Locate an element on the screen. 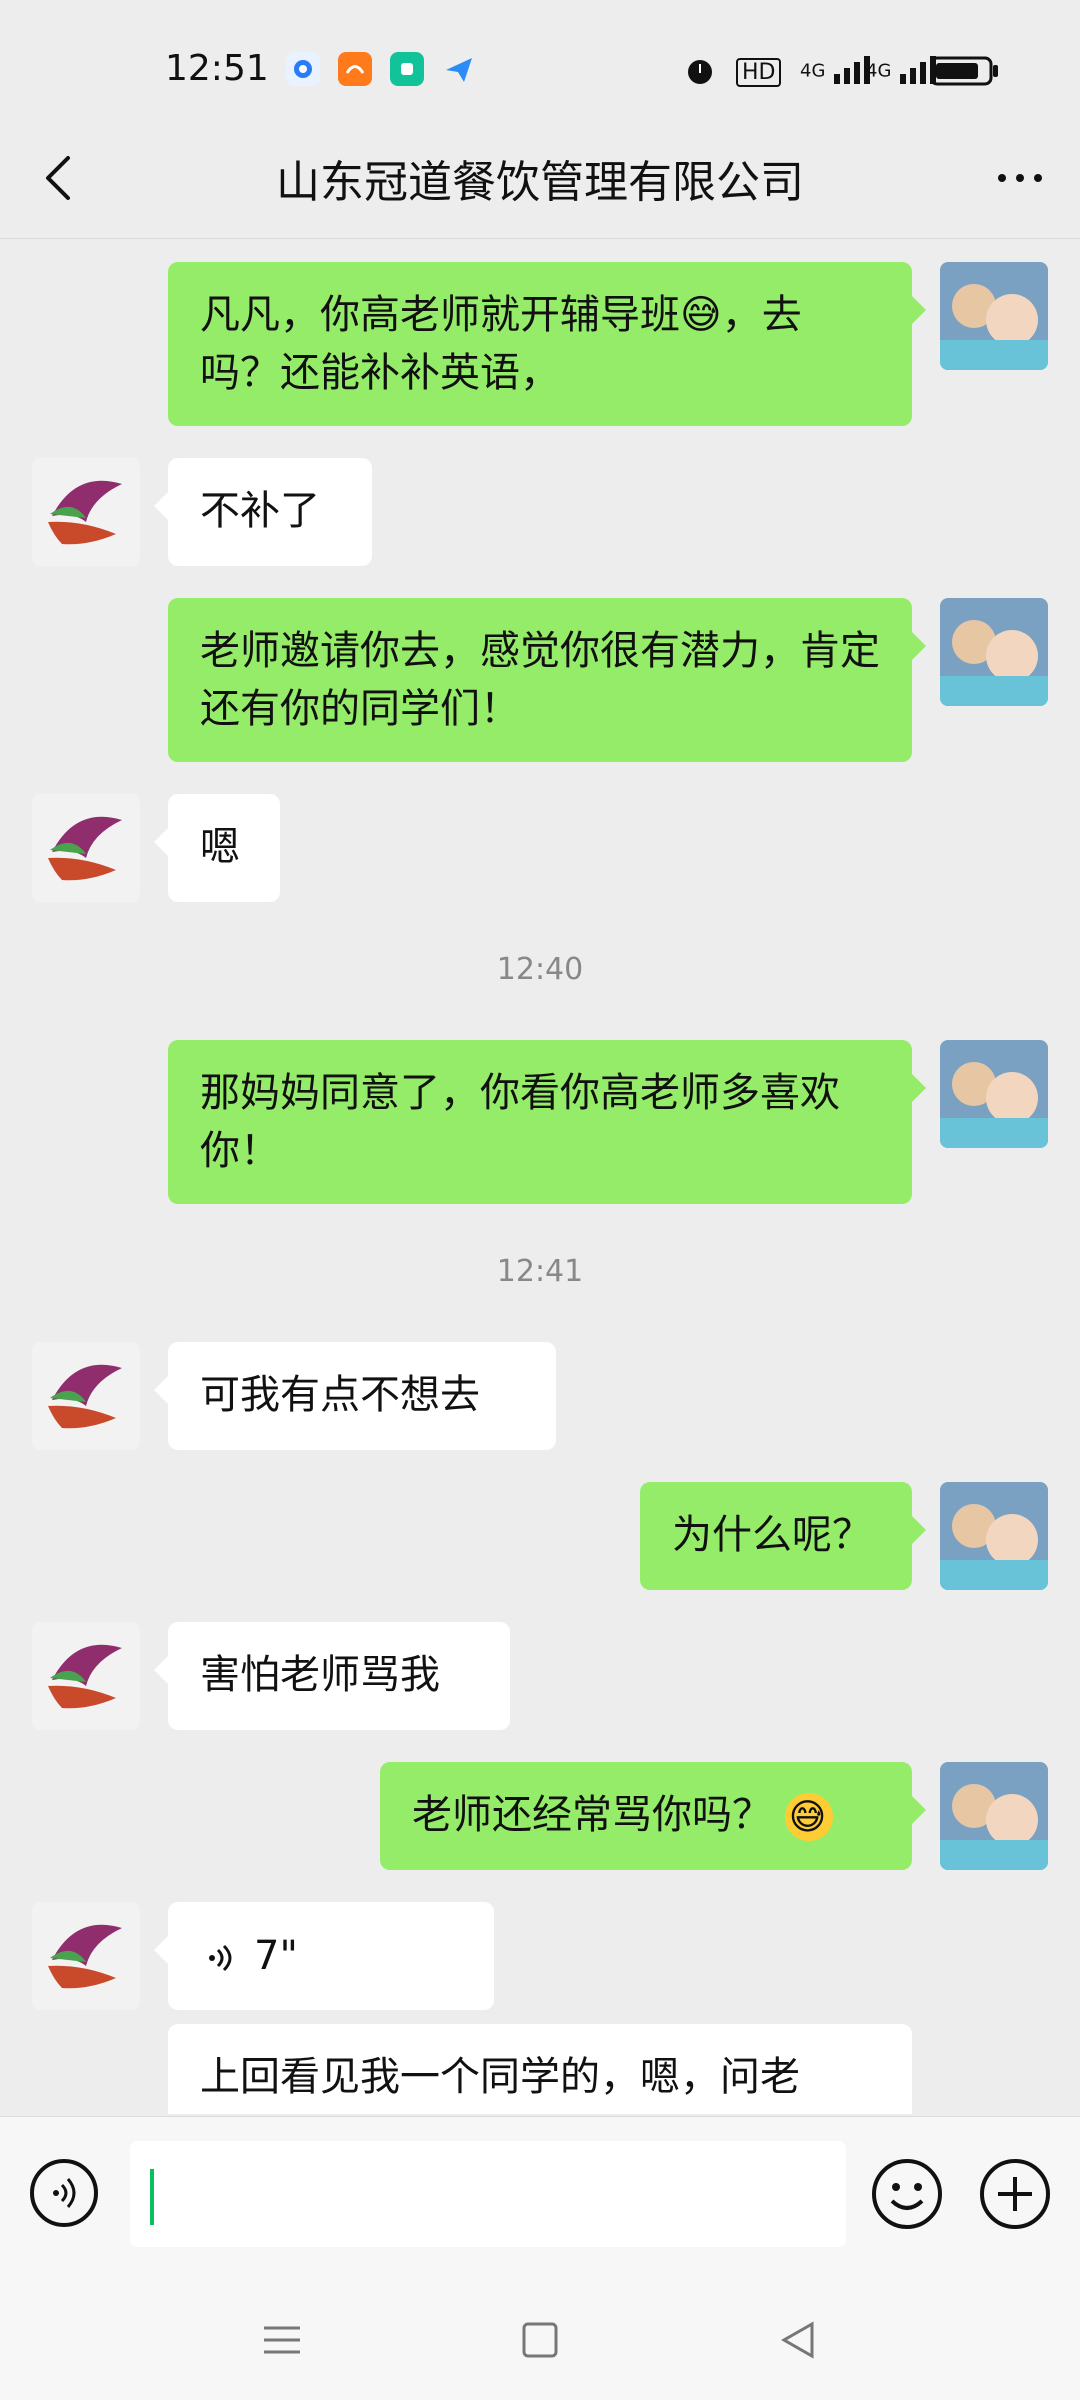 This screenshot has width=1080, height=2400. system-navigation-bar is located at coordinates (540, 2341).